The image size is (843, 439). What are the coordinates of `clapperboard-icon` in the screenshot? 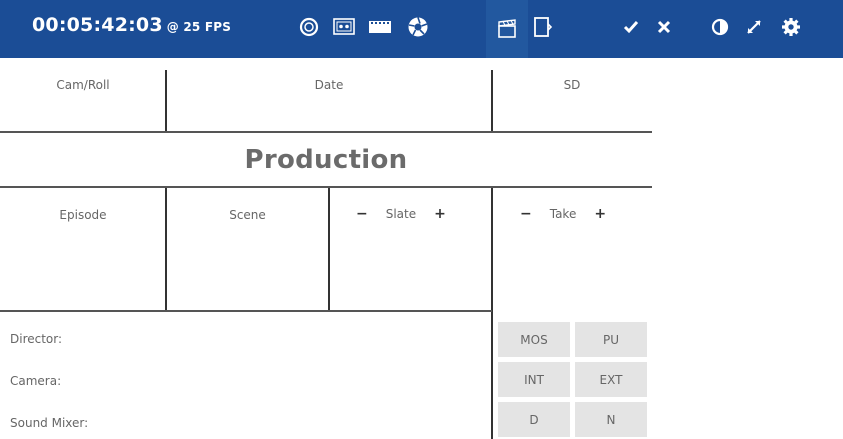 It's located at (507, 29).